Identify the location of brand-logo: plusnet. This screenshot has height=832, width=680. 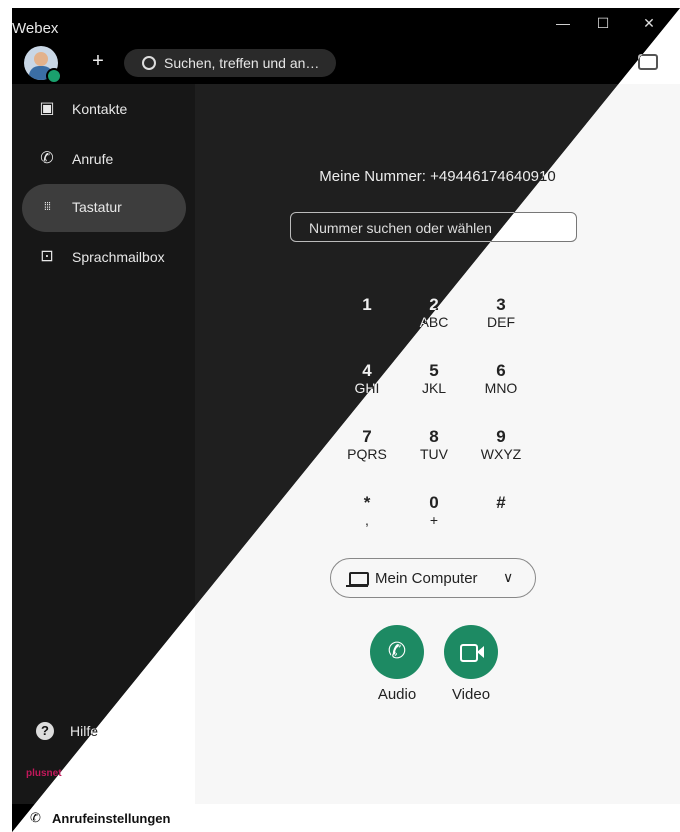
(44, 773).